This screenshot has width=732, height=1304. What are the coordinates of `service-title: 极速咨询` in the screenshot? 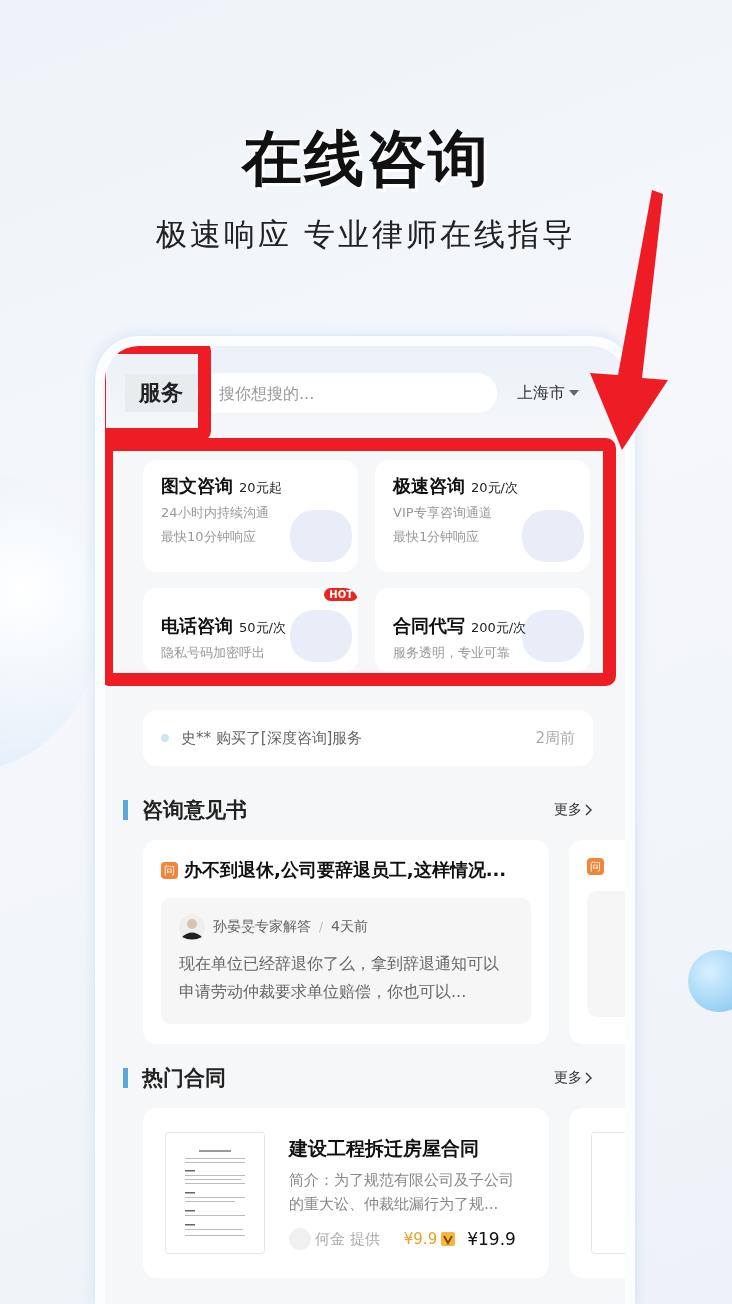 It's located at (429, 486).